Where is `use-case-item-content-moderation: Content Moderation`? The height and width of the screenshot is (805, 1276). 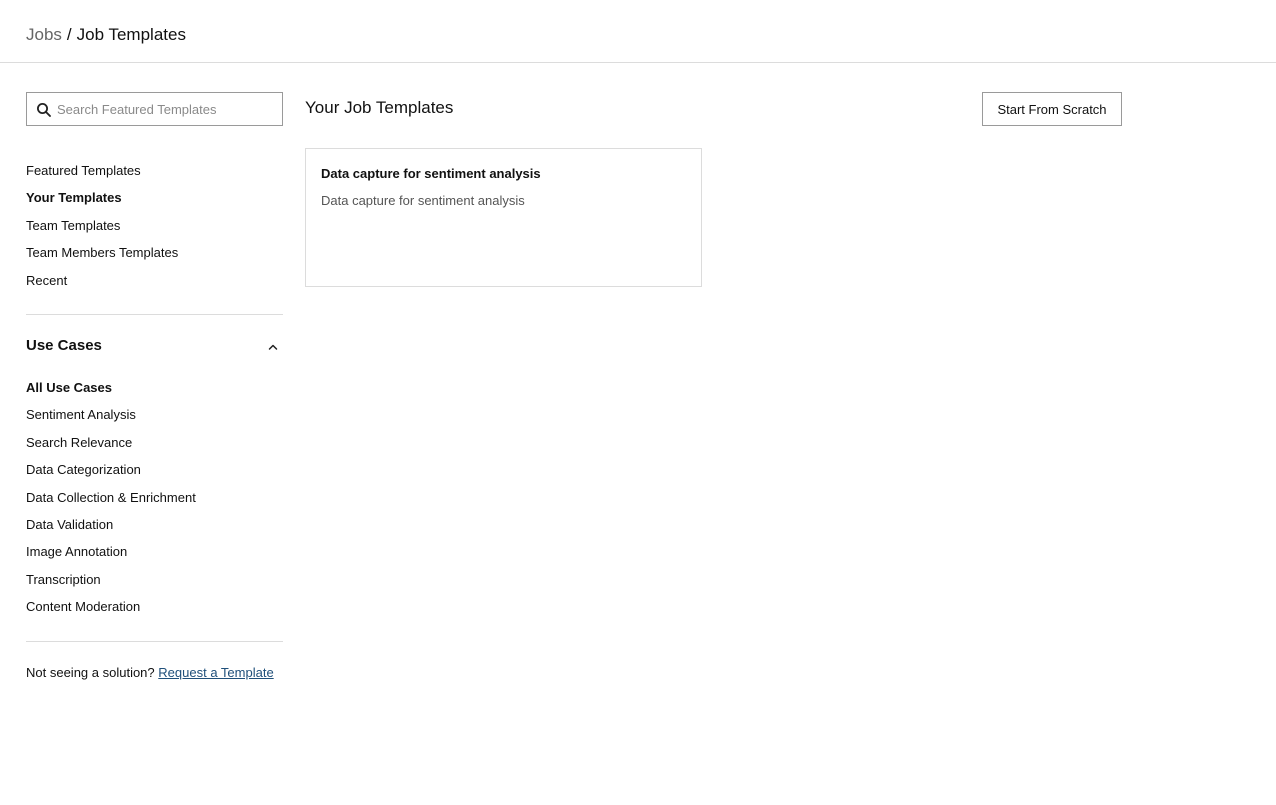 use-case-item-content-moderation: Content Moderation is located at coordinates (154, 611).